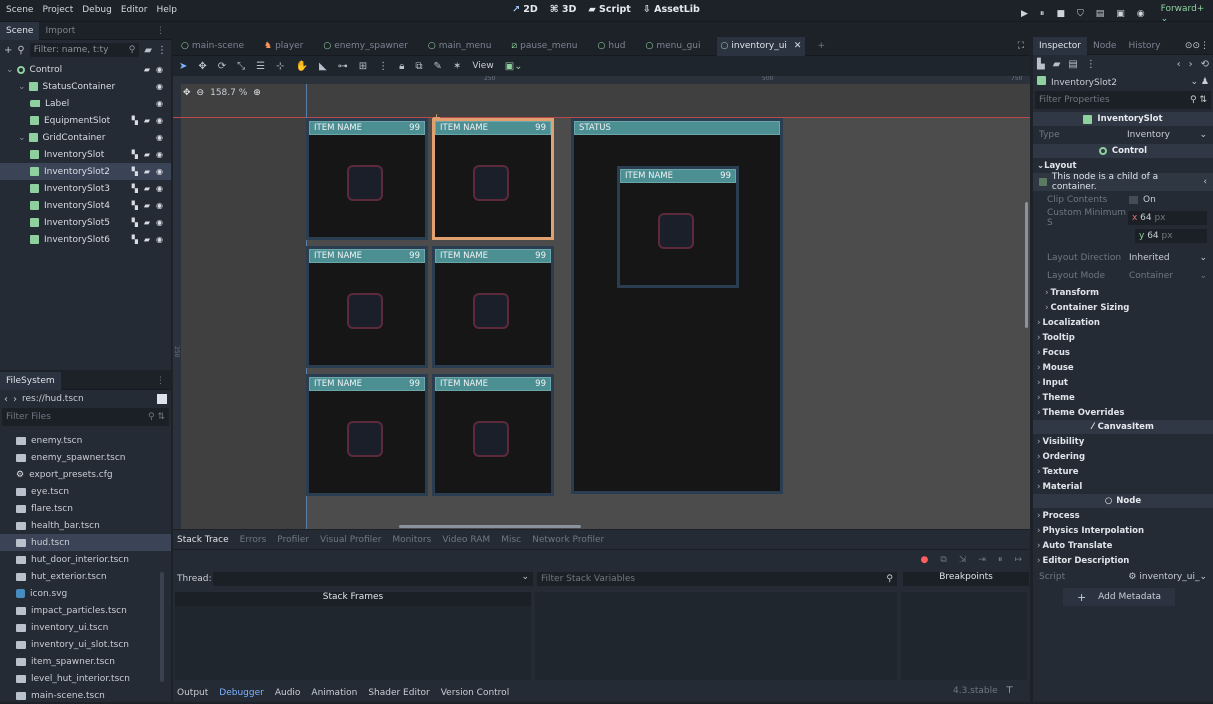 The width and height of the screenshot is (1213, 704). Describe the element at coordinates (1123, 382) in the screenshot. I see `inspector-section: › Input` at that location.